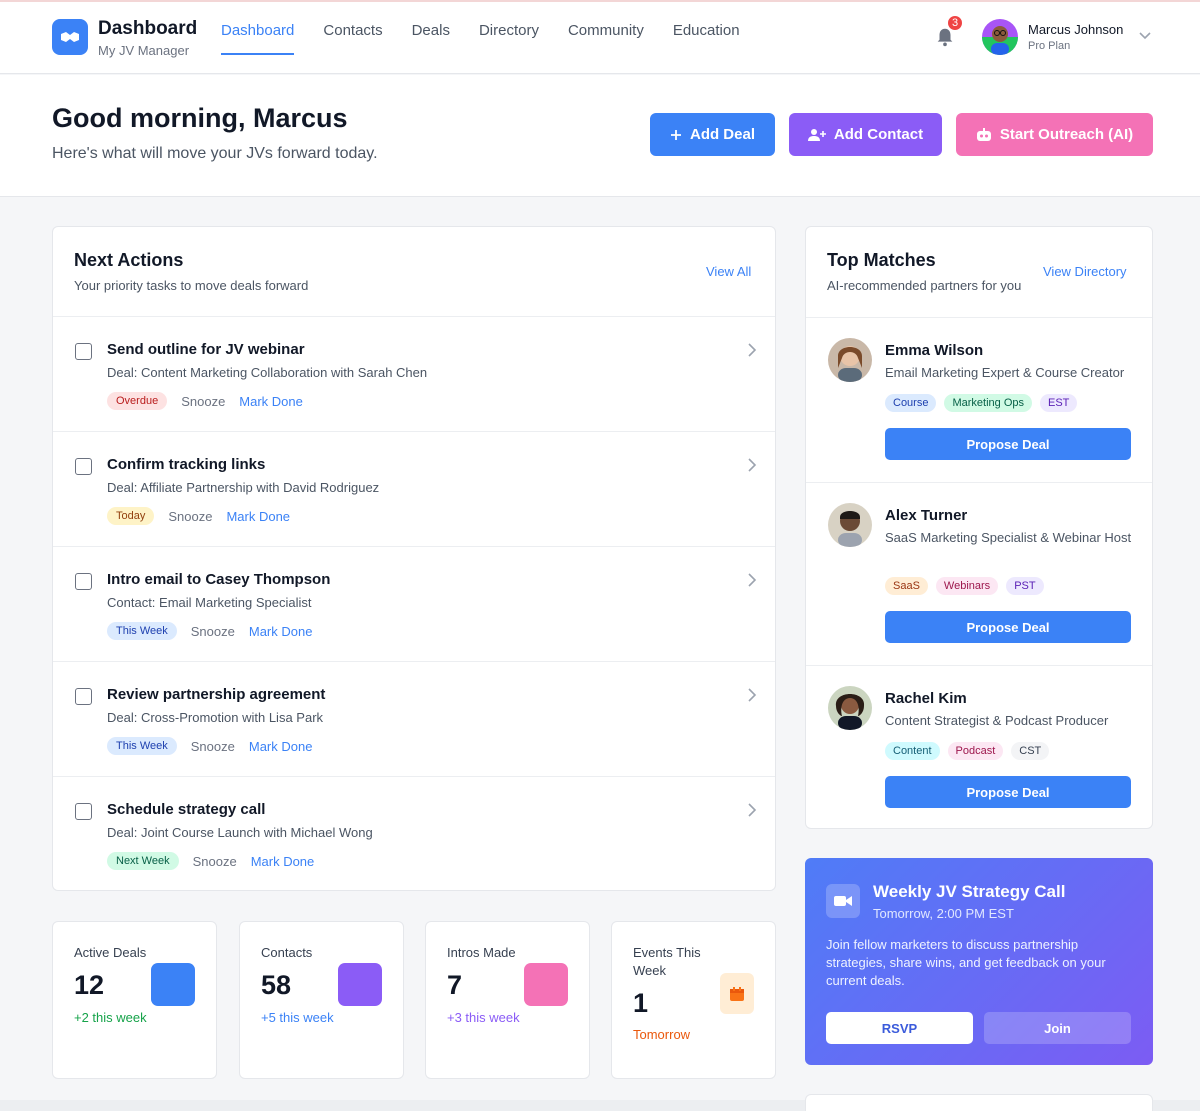 The image size is (1200, 1111). I want to click on action-description: Deal: Cross-Promotion with Lisa Park, so click(215, 717).